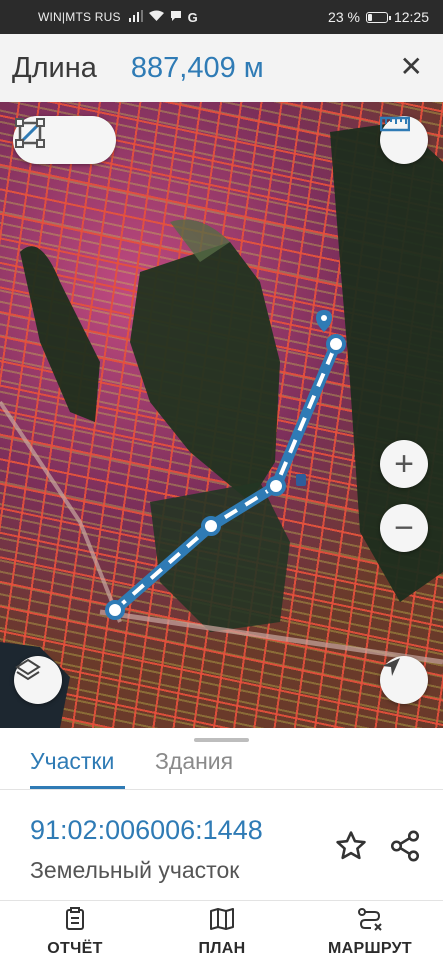  Describe the element at coordinates (222, 921) in the screenshot. I see `map-icon` at that location.